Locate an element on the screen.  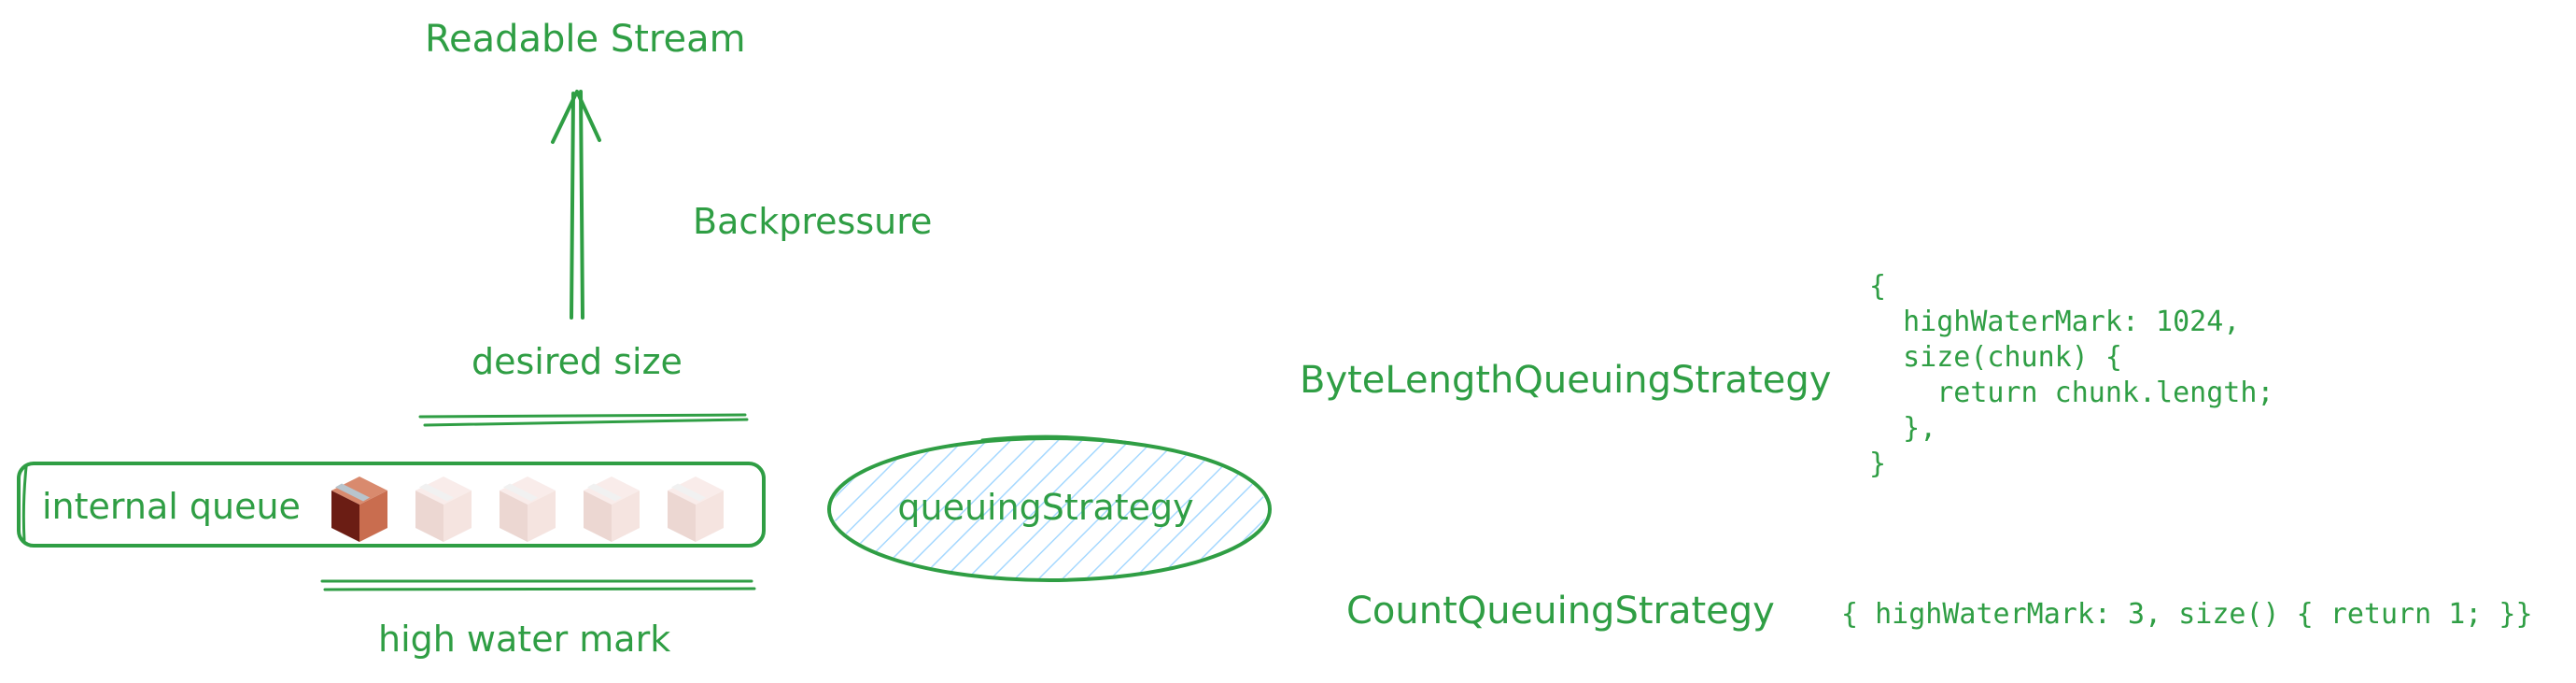
queue-chunks is located at coordinates (528, 509).